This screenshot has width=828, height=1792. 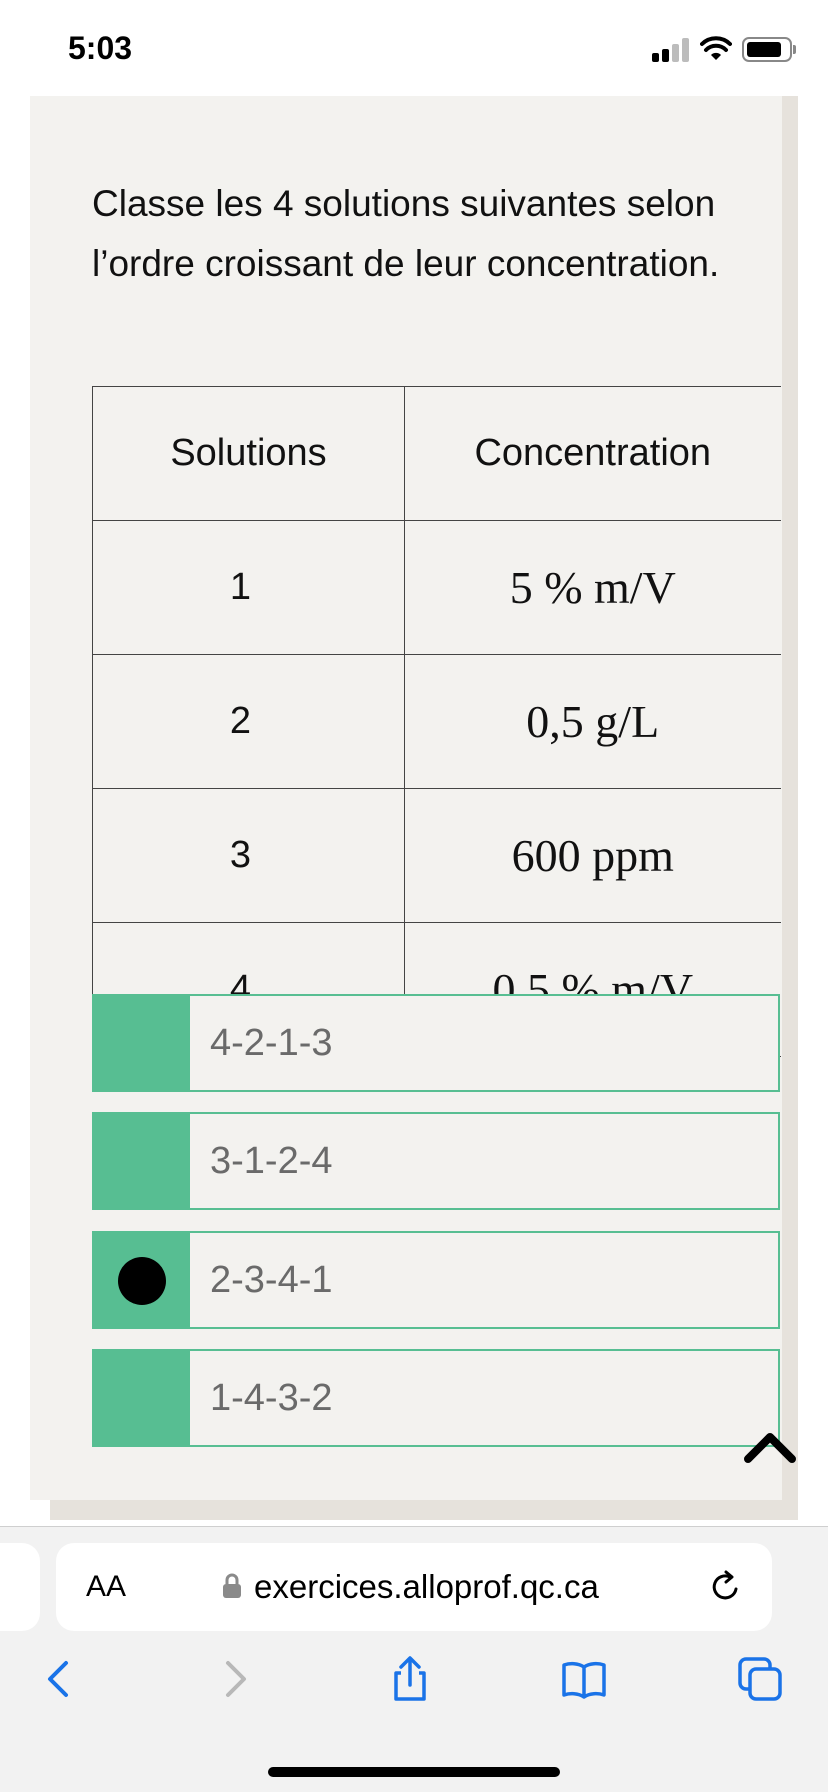 I want to click on answer-label: 2-3-4-1, so click(x=271, y=1280).